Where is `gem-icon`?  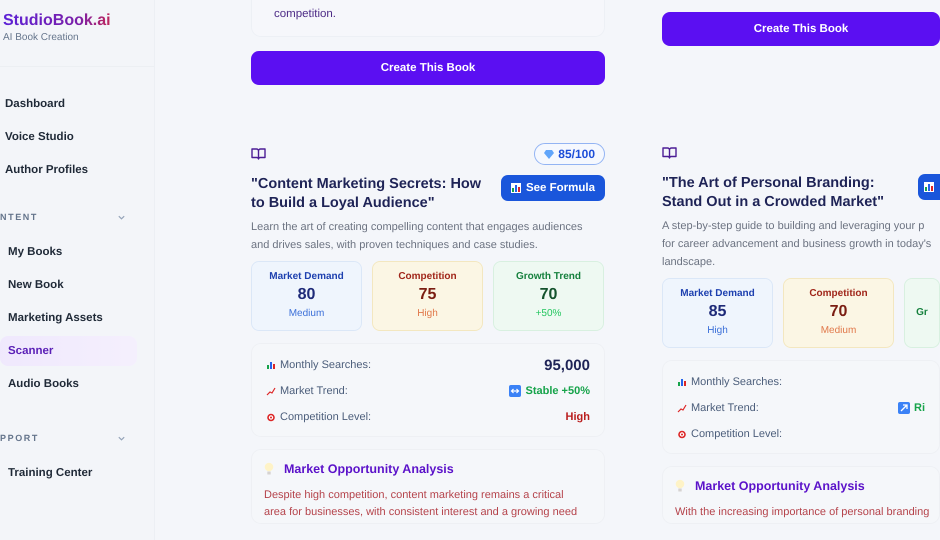 gem-icon is located at coordinates (549, 154).